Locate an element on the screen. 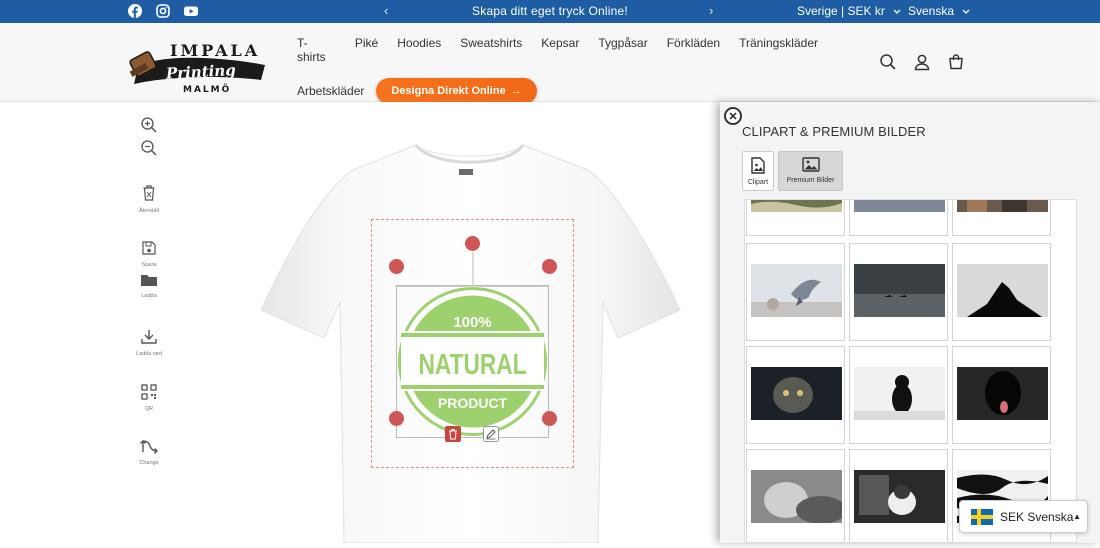  image-thumb-silhouette is located at coordinates (1001, 292).